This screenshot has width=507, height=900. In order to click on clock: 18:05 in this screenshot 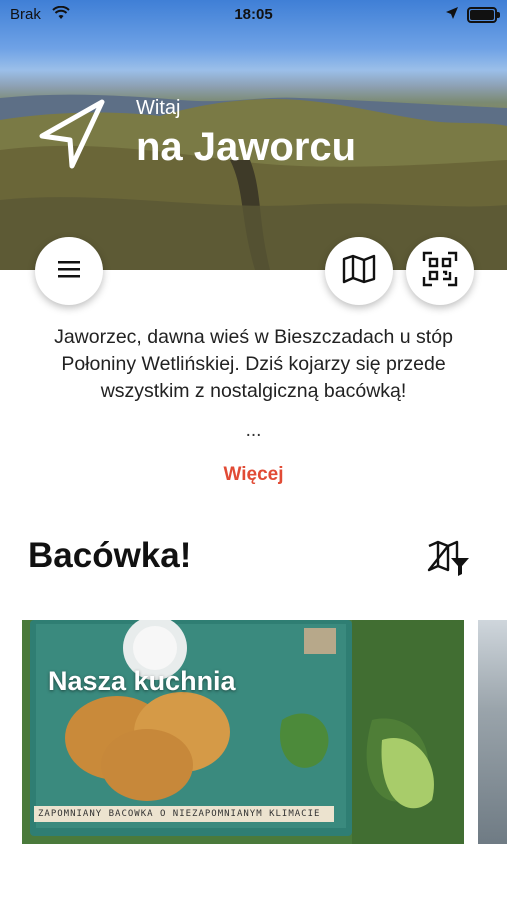, I will do `click(253, 14)`.